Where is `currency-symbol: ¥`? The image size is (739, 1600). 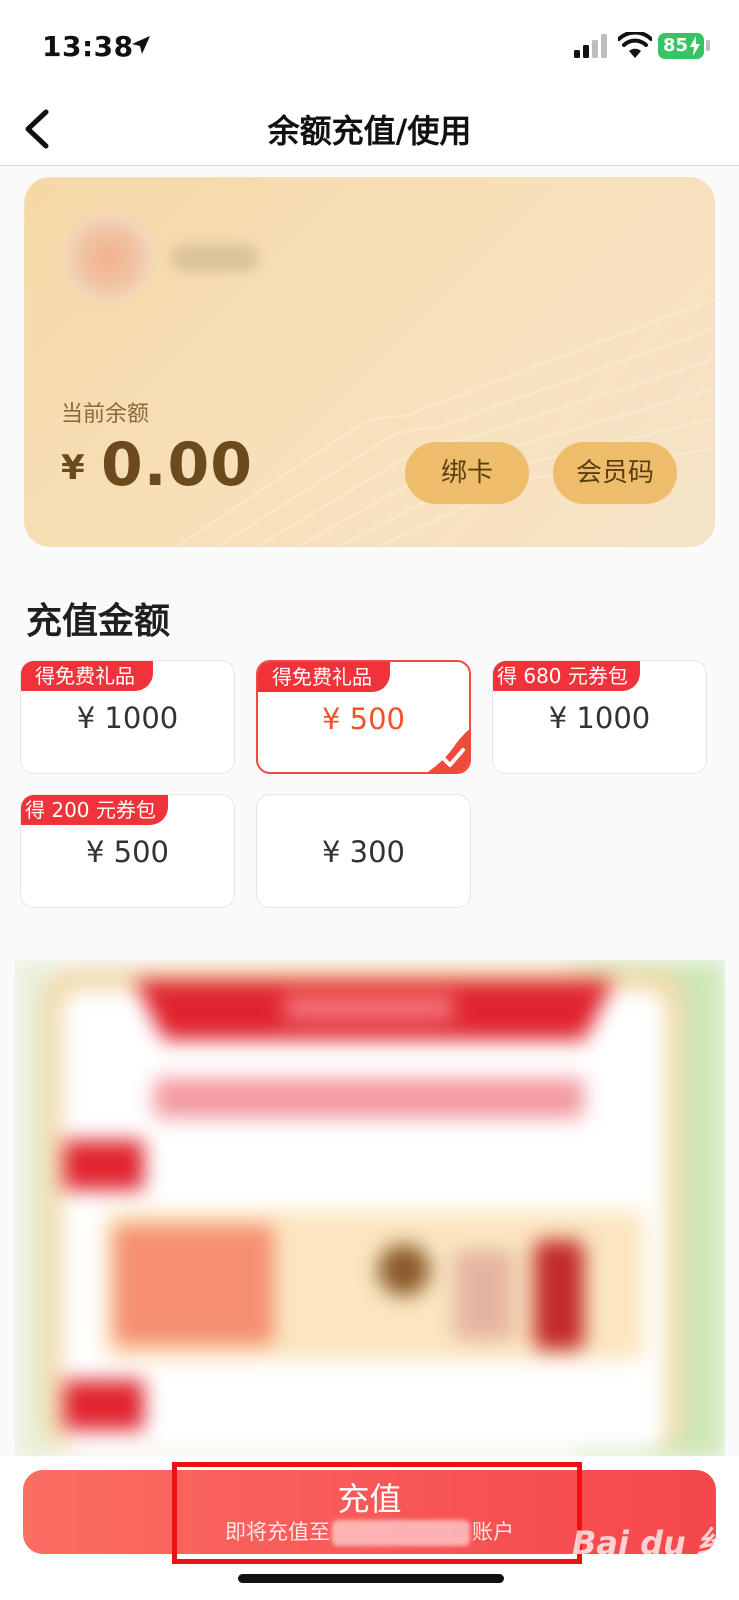 currency-symbol: ¥ is located at coordinates (73, 468).